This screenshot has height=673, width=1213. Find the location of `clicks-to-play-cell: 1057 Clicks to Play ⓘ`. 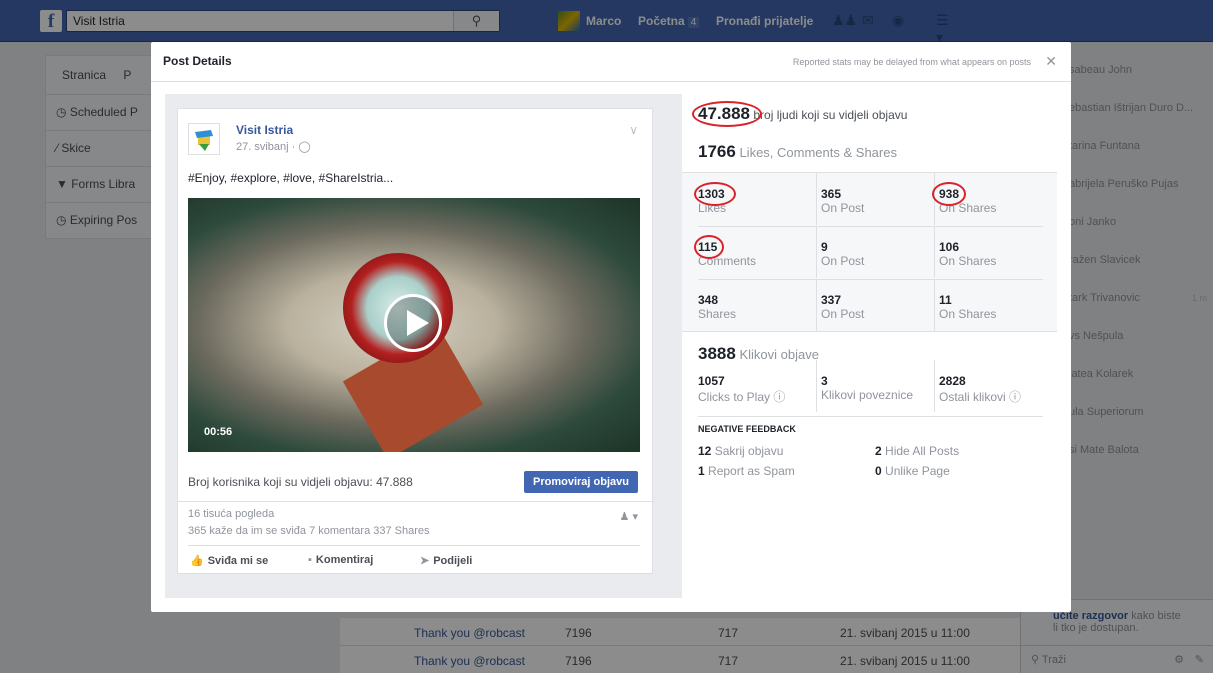

clicks-to-play-cell: 1057 Clicks to Play ⓘ is located at coordinates (758, 386).